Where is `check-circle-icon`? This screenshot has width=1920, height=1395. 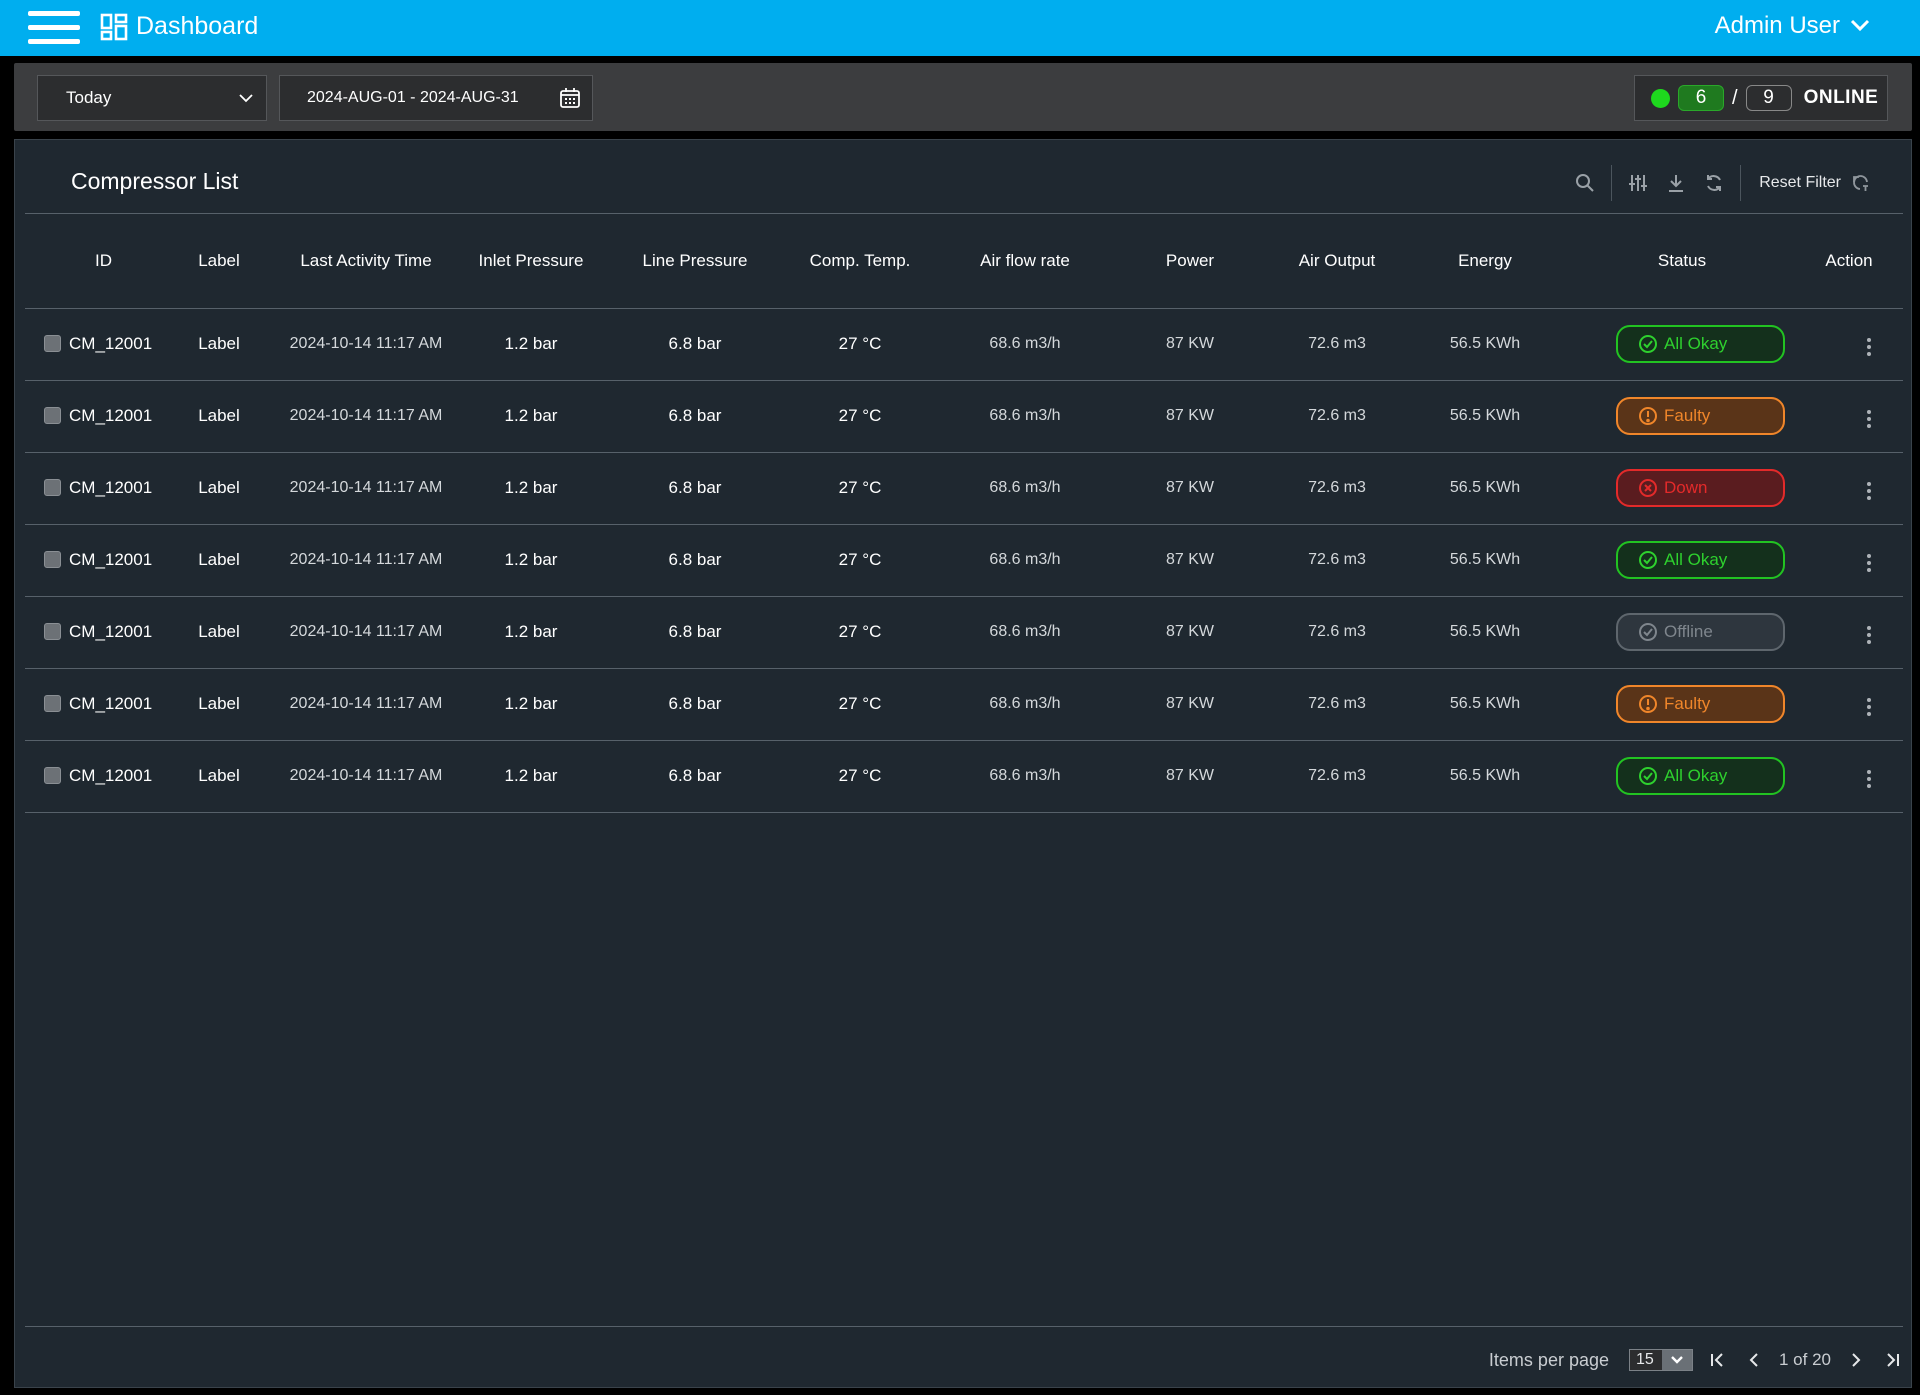
check-circle-icon is located at coordinates (1648, 776).